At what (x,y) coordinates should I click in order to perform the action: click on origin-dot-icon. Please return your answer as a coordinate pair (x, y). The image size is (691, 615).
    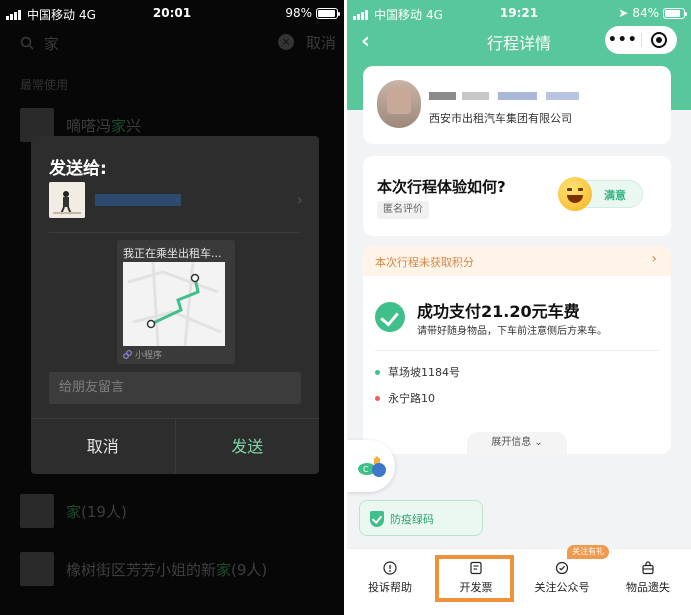
    Looking at the image, I should click on (377, 372).